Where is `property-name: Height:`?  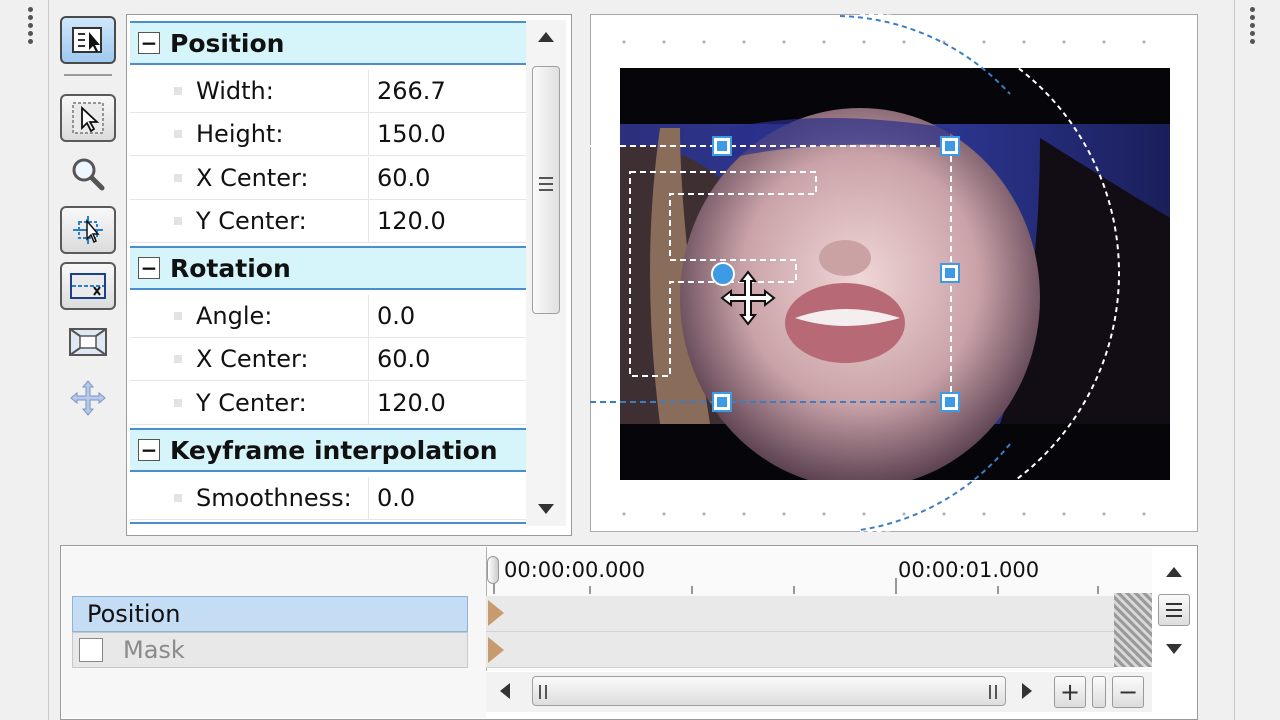
property-name: Height: is located at coordinates (240, 134).